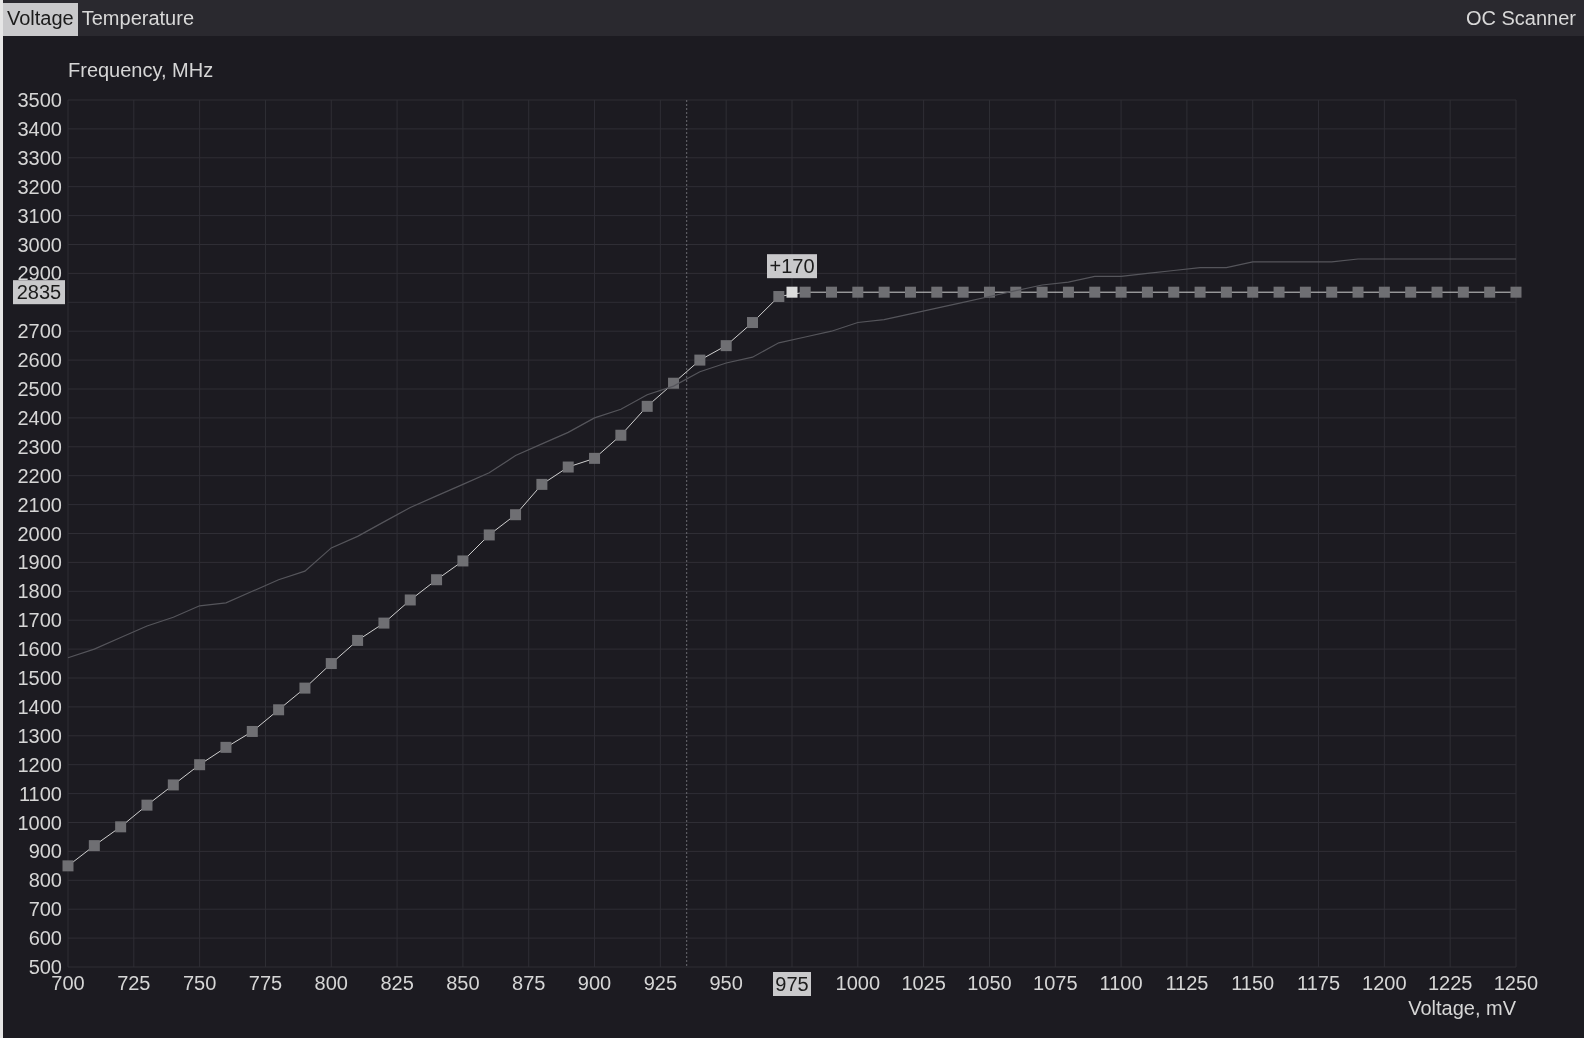 This screenshot has width=1584, height=1038. I want to click on x-axis-label: 1050, so click(989, 983).